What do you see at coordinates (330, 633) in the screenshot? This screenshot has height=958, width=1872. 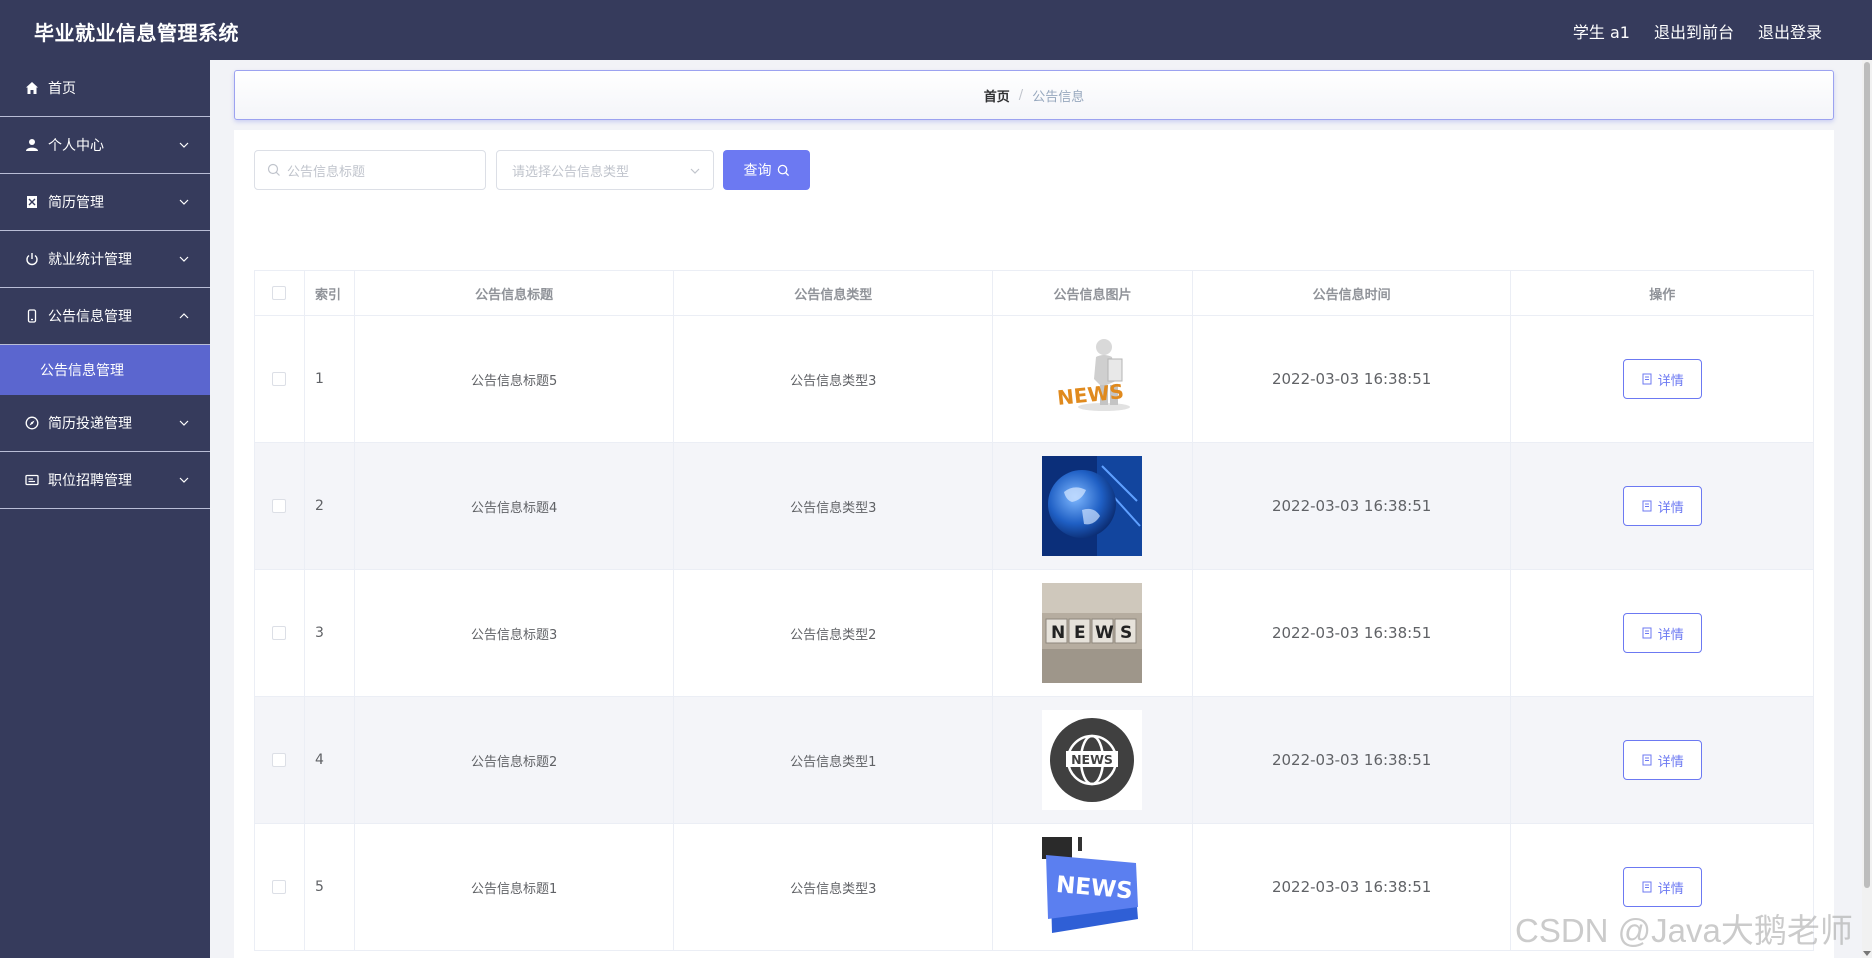 I see `row-index: 3` at bounding box center [330, 633].